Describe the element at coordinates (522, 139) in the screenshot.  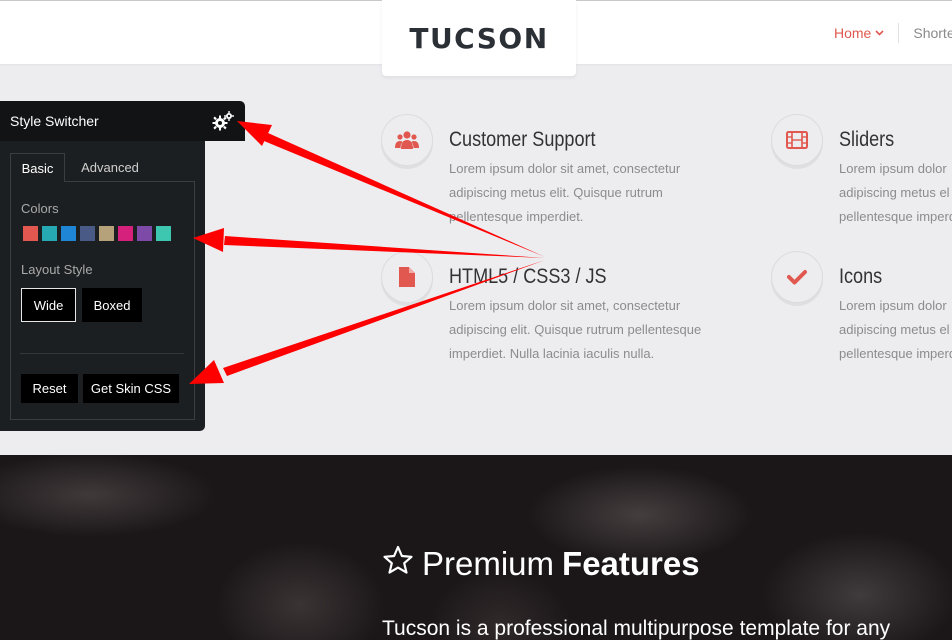
I see `feature-title-support: Customer Support` at that location.